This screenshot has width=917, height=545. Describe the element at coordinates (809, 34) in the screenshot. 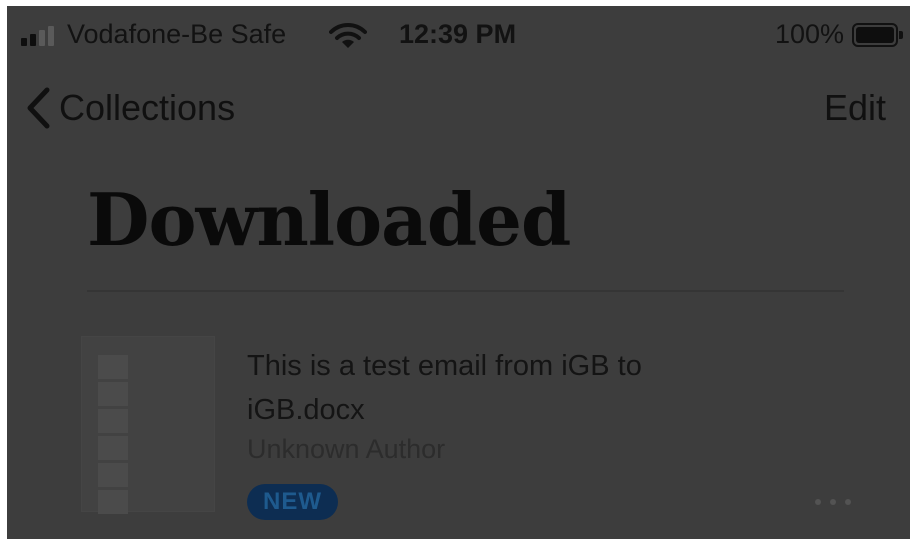

I see `battery-percentage: 100%` at that location.